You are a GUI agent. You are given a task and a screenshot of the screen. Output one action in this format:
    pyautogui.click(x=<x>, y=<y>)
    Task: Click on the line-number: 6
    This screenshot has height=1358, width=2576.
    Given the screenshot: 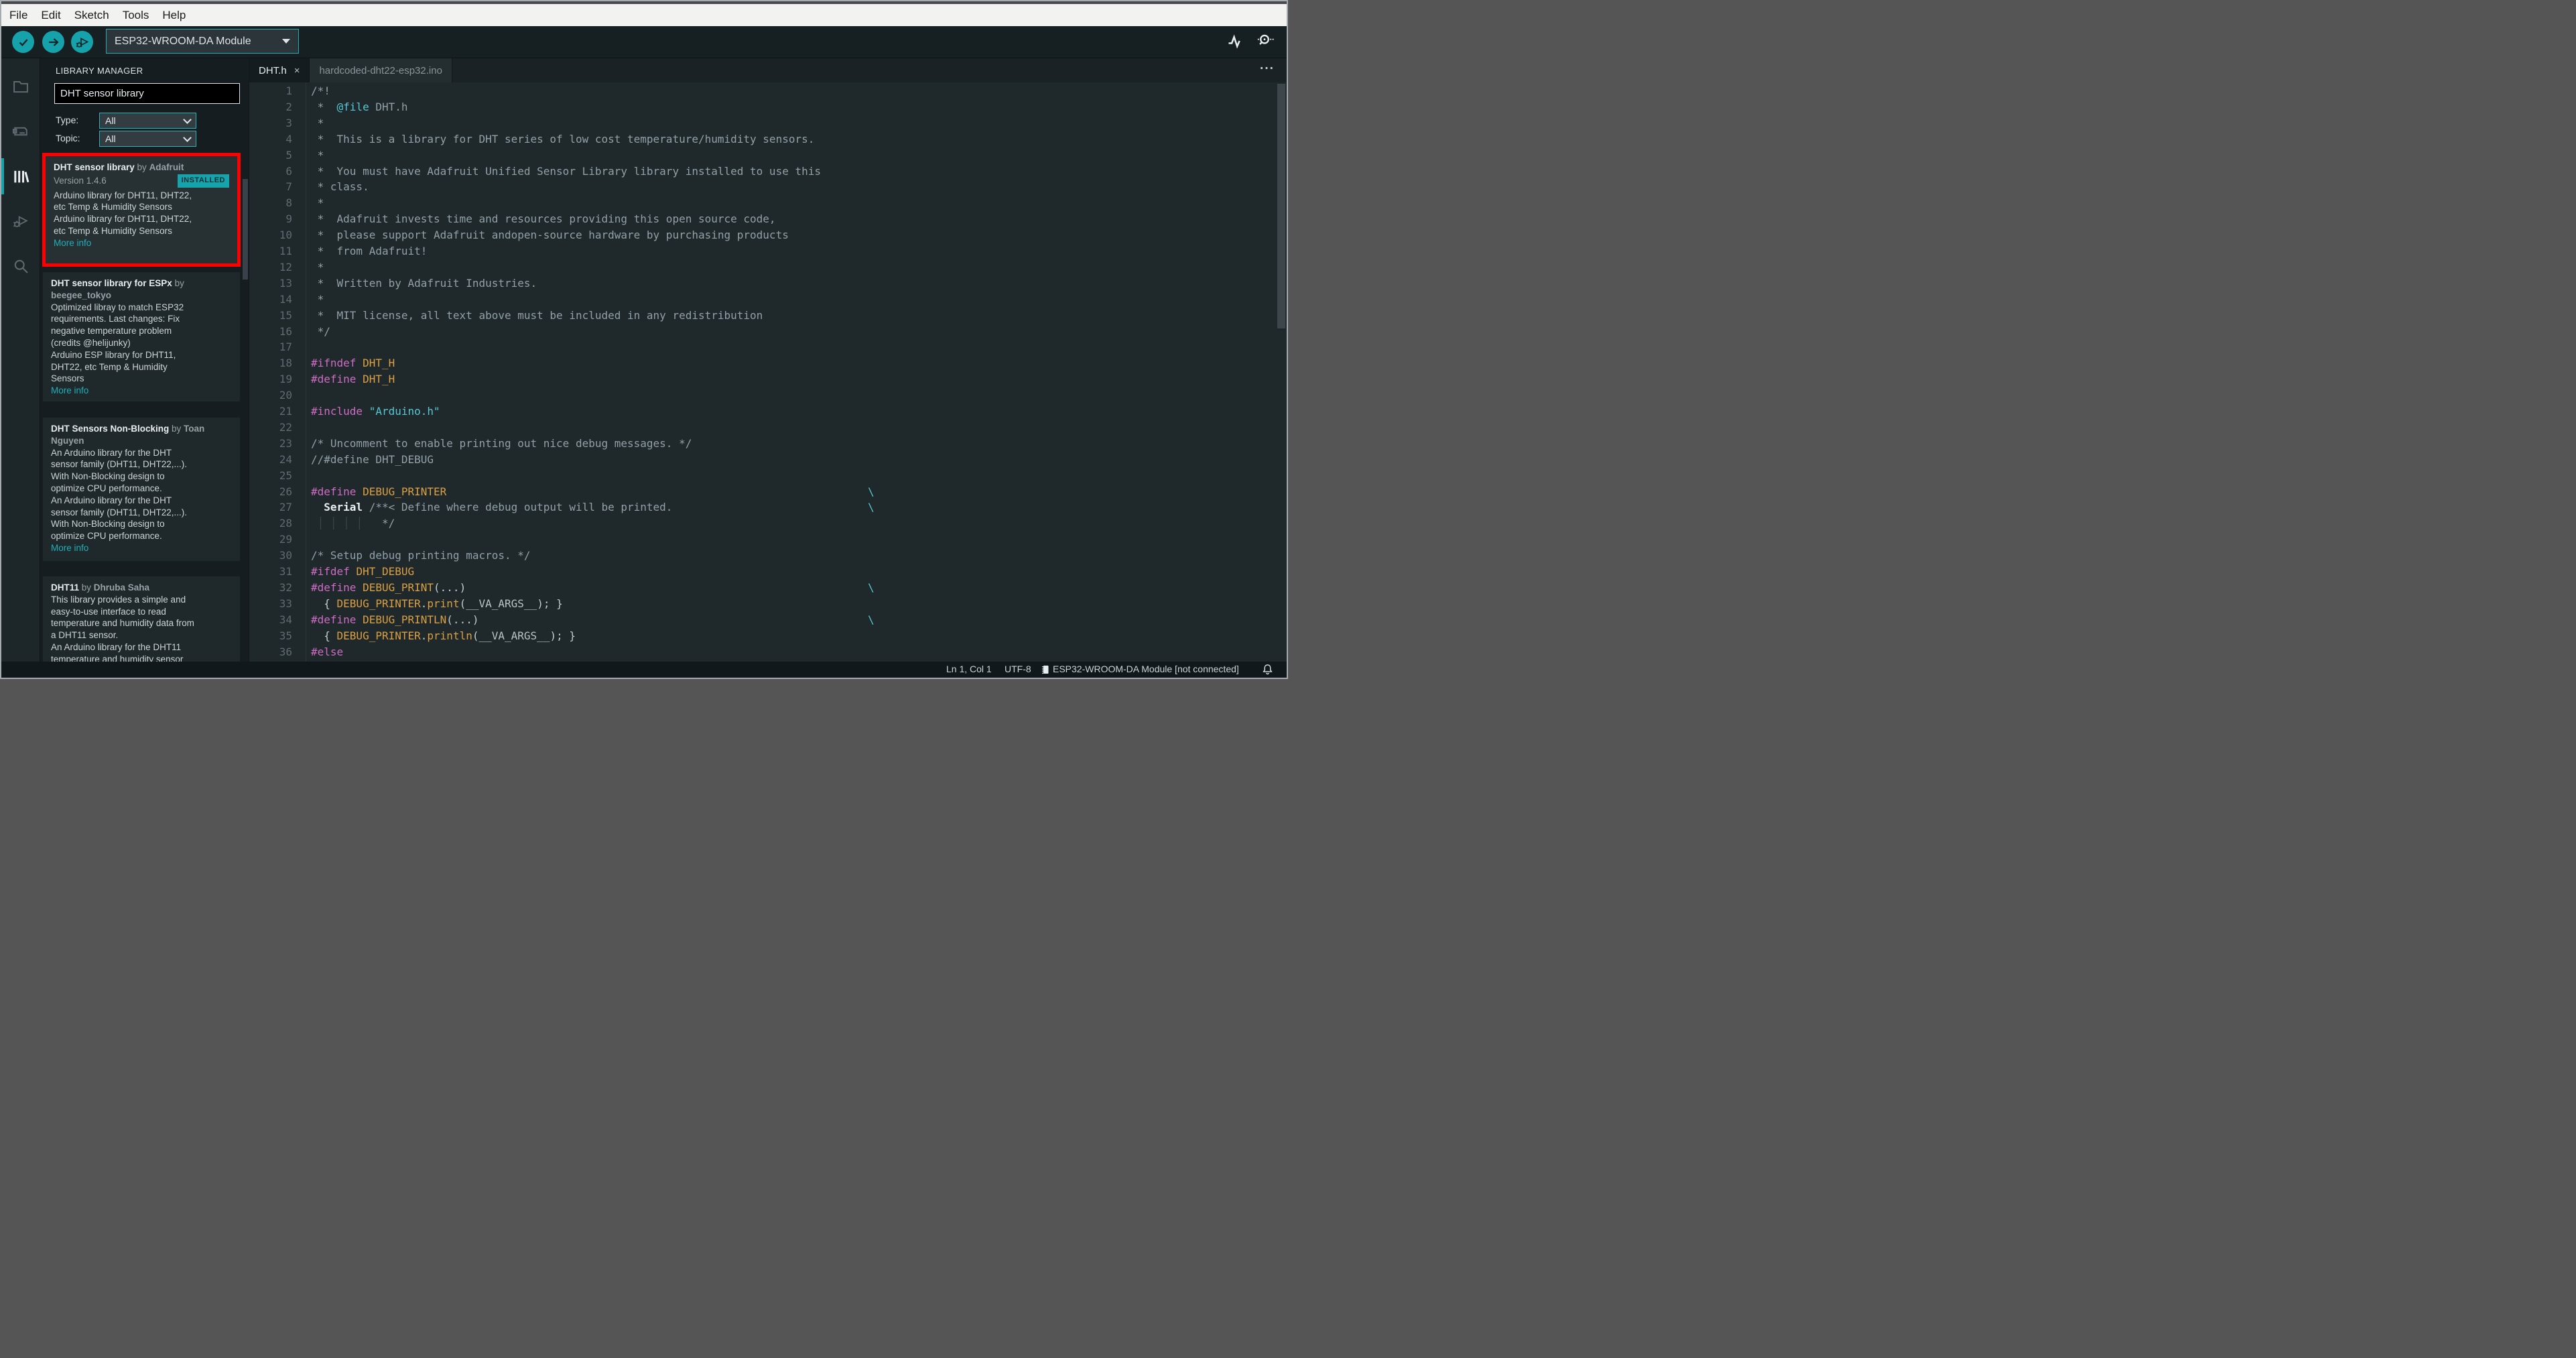 What is the action you would take?
    pyautogui.click(x=288, y=171)
    